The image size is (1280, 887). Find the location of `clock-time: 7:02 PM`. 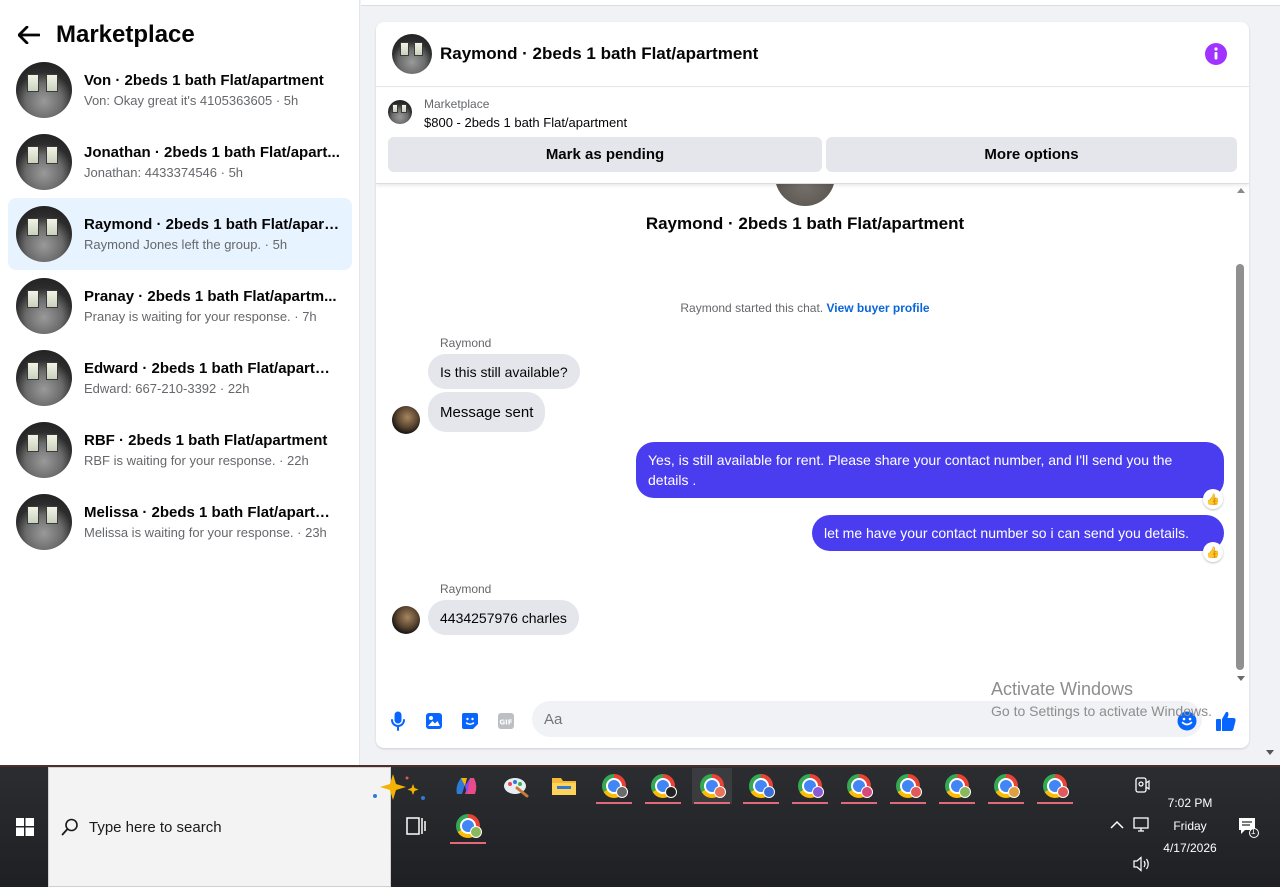

clock-time: 7:02 PM is located at coordinates (1190, 803).